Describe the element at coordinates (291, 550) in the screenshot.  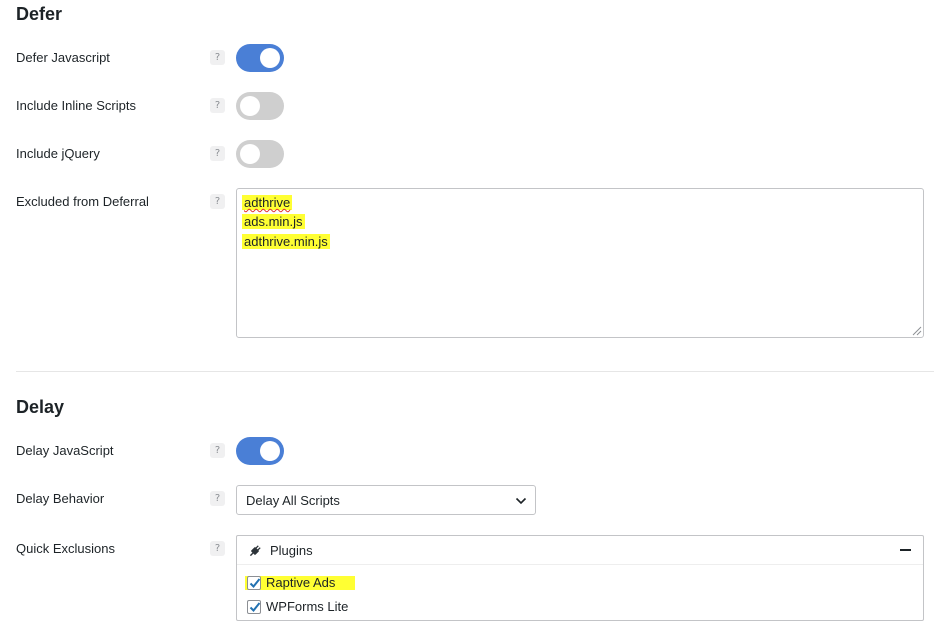
I see `plugins-group-title: Plugins` at that location.